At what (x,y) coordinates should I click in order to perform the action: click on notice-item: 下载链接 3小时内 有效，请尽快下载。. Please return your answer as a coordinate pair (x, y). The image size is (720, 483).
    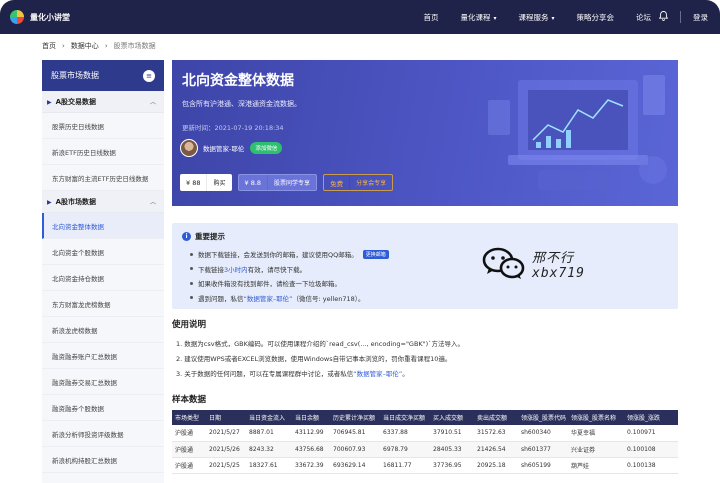
    Looking at the image, I should click on (289, 269).